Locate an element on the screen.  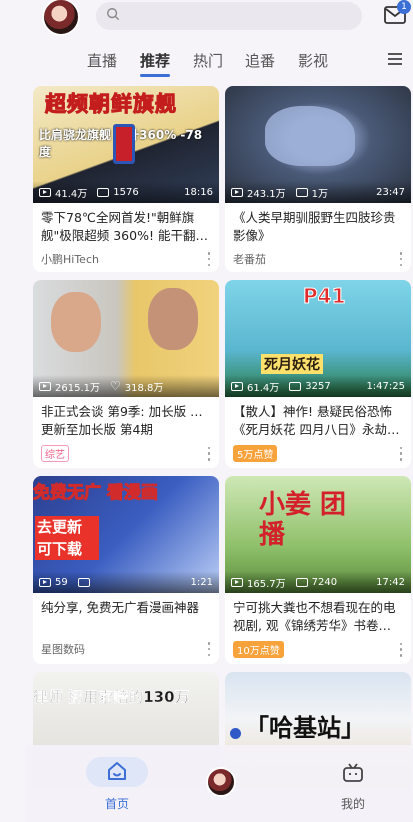
search-input is located at coordinates (229, 16).